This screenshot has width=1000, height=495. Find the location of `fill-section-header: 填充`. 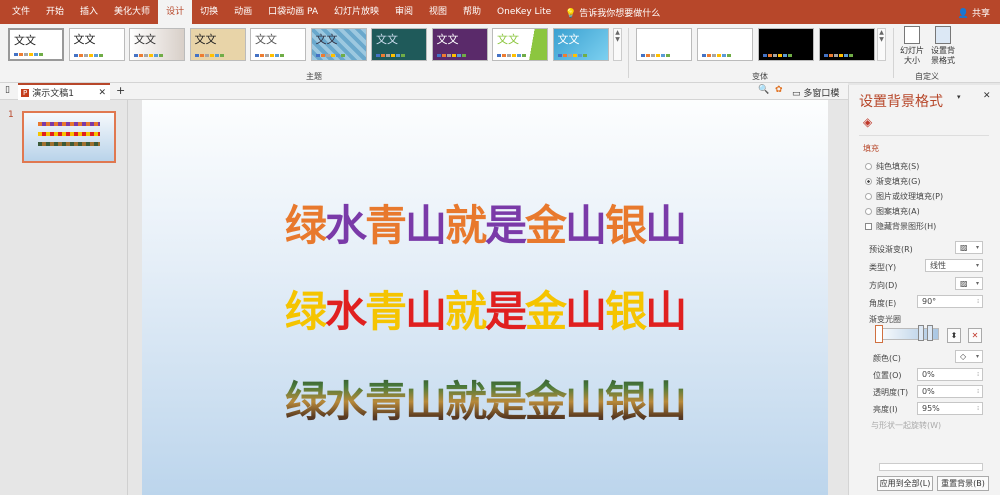

fill-section-header: 填充 is located at coordinates (871, 148).